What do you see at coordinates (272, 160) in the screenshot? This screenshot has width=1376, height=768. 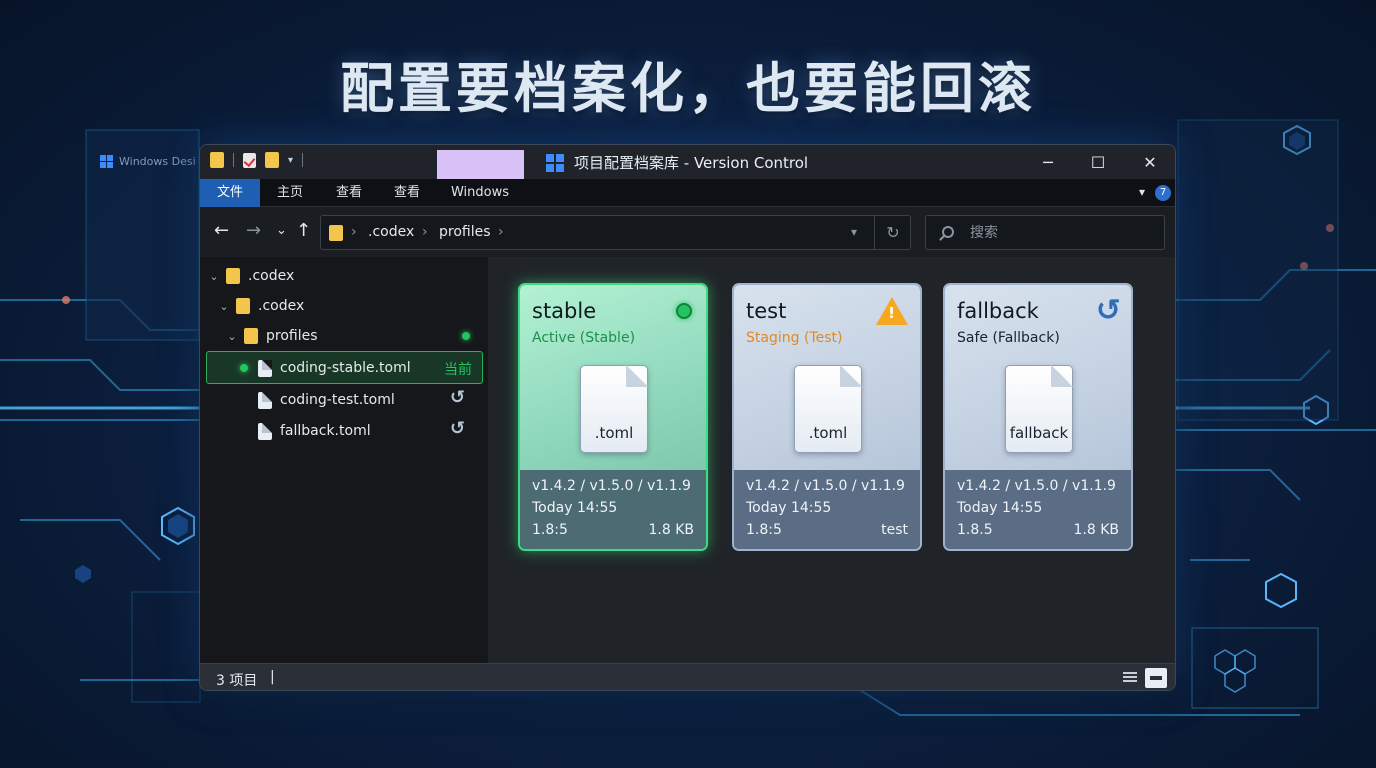 I see `new-folder-icon` at bounding box center [272, 160].